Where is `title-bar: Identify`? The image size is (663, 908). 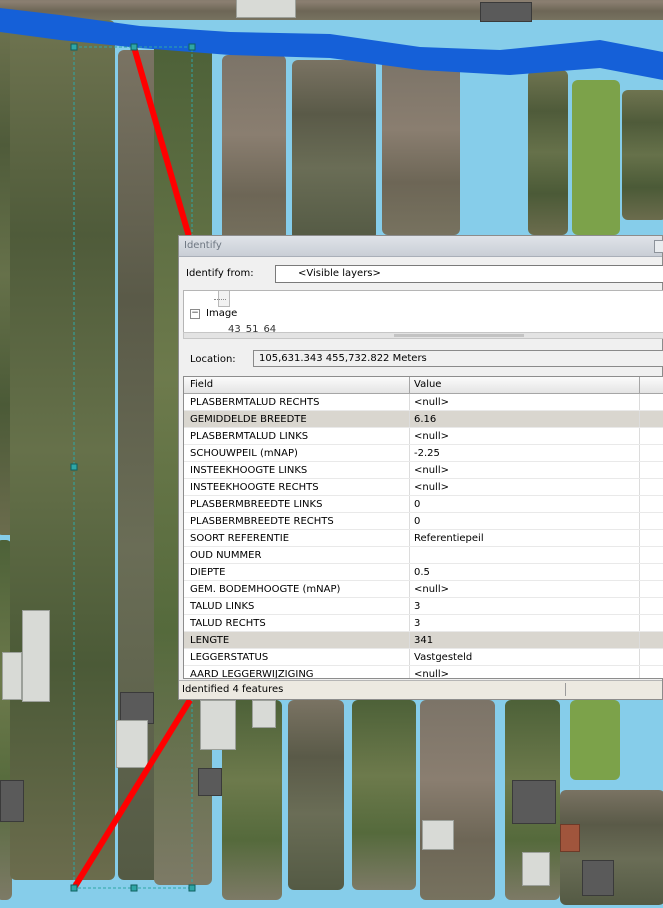 title-bar: Identify is located at coordinates (421, 246).